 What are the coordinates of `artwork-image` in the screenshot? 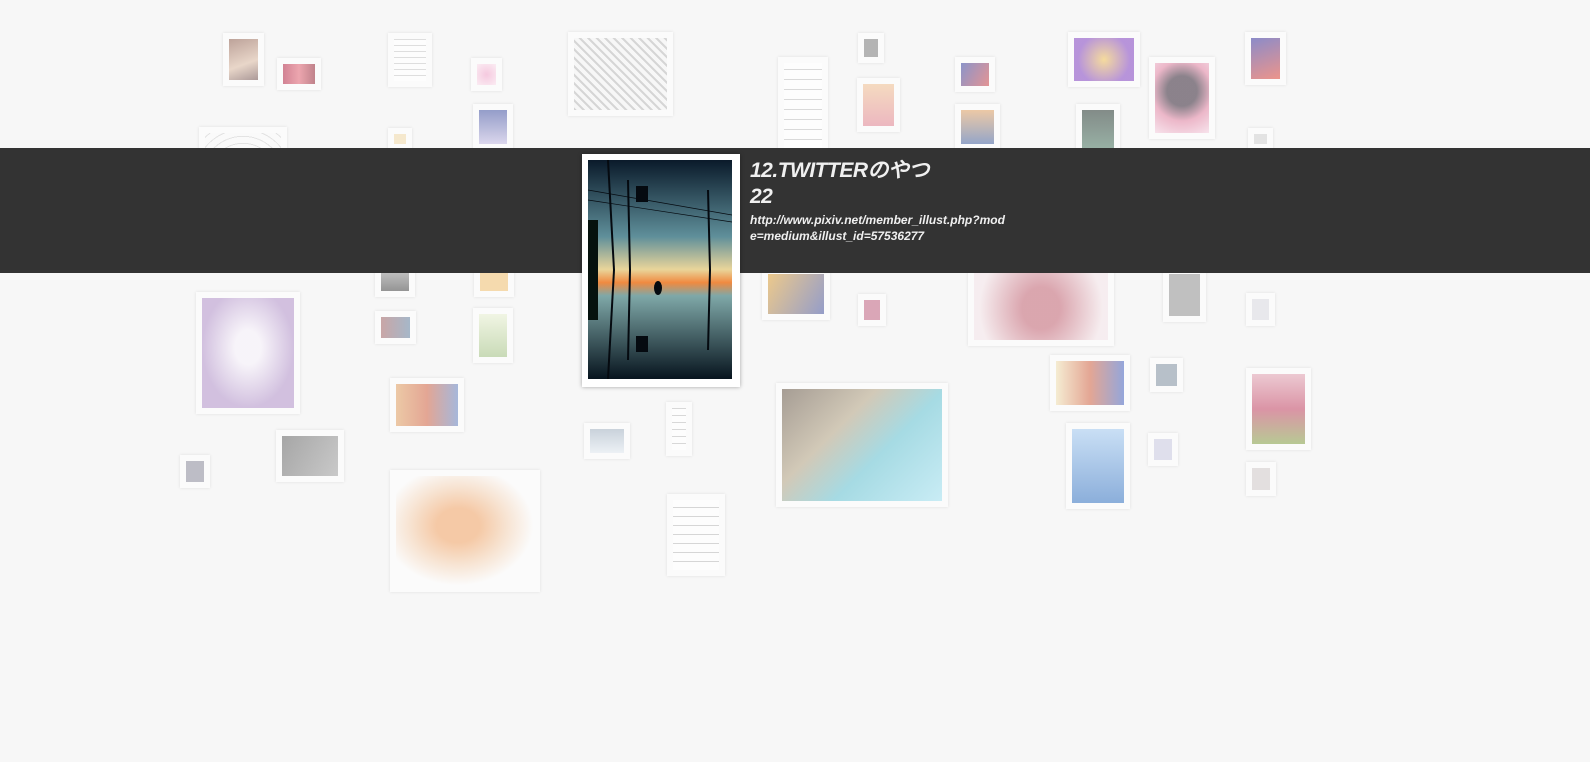 It's located at (660, 269).